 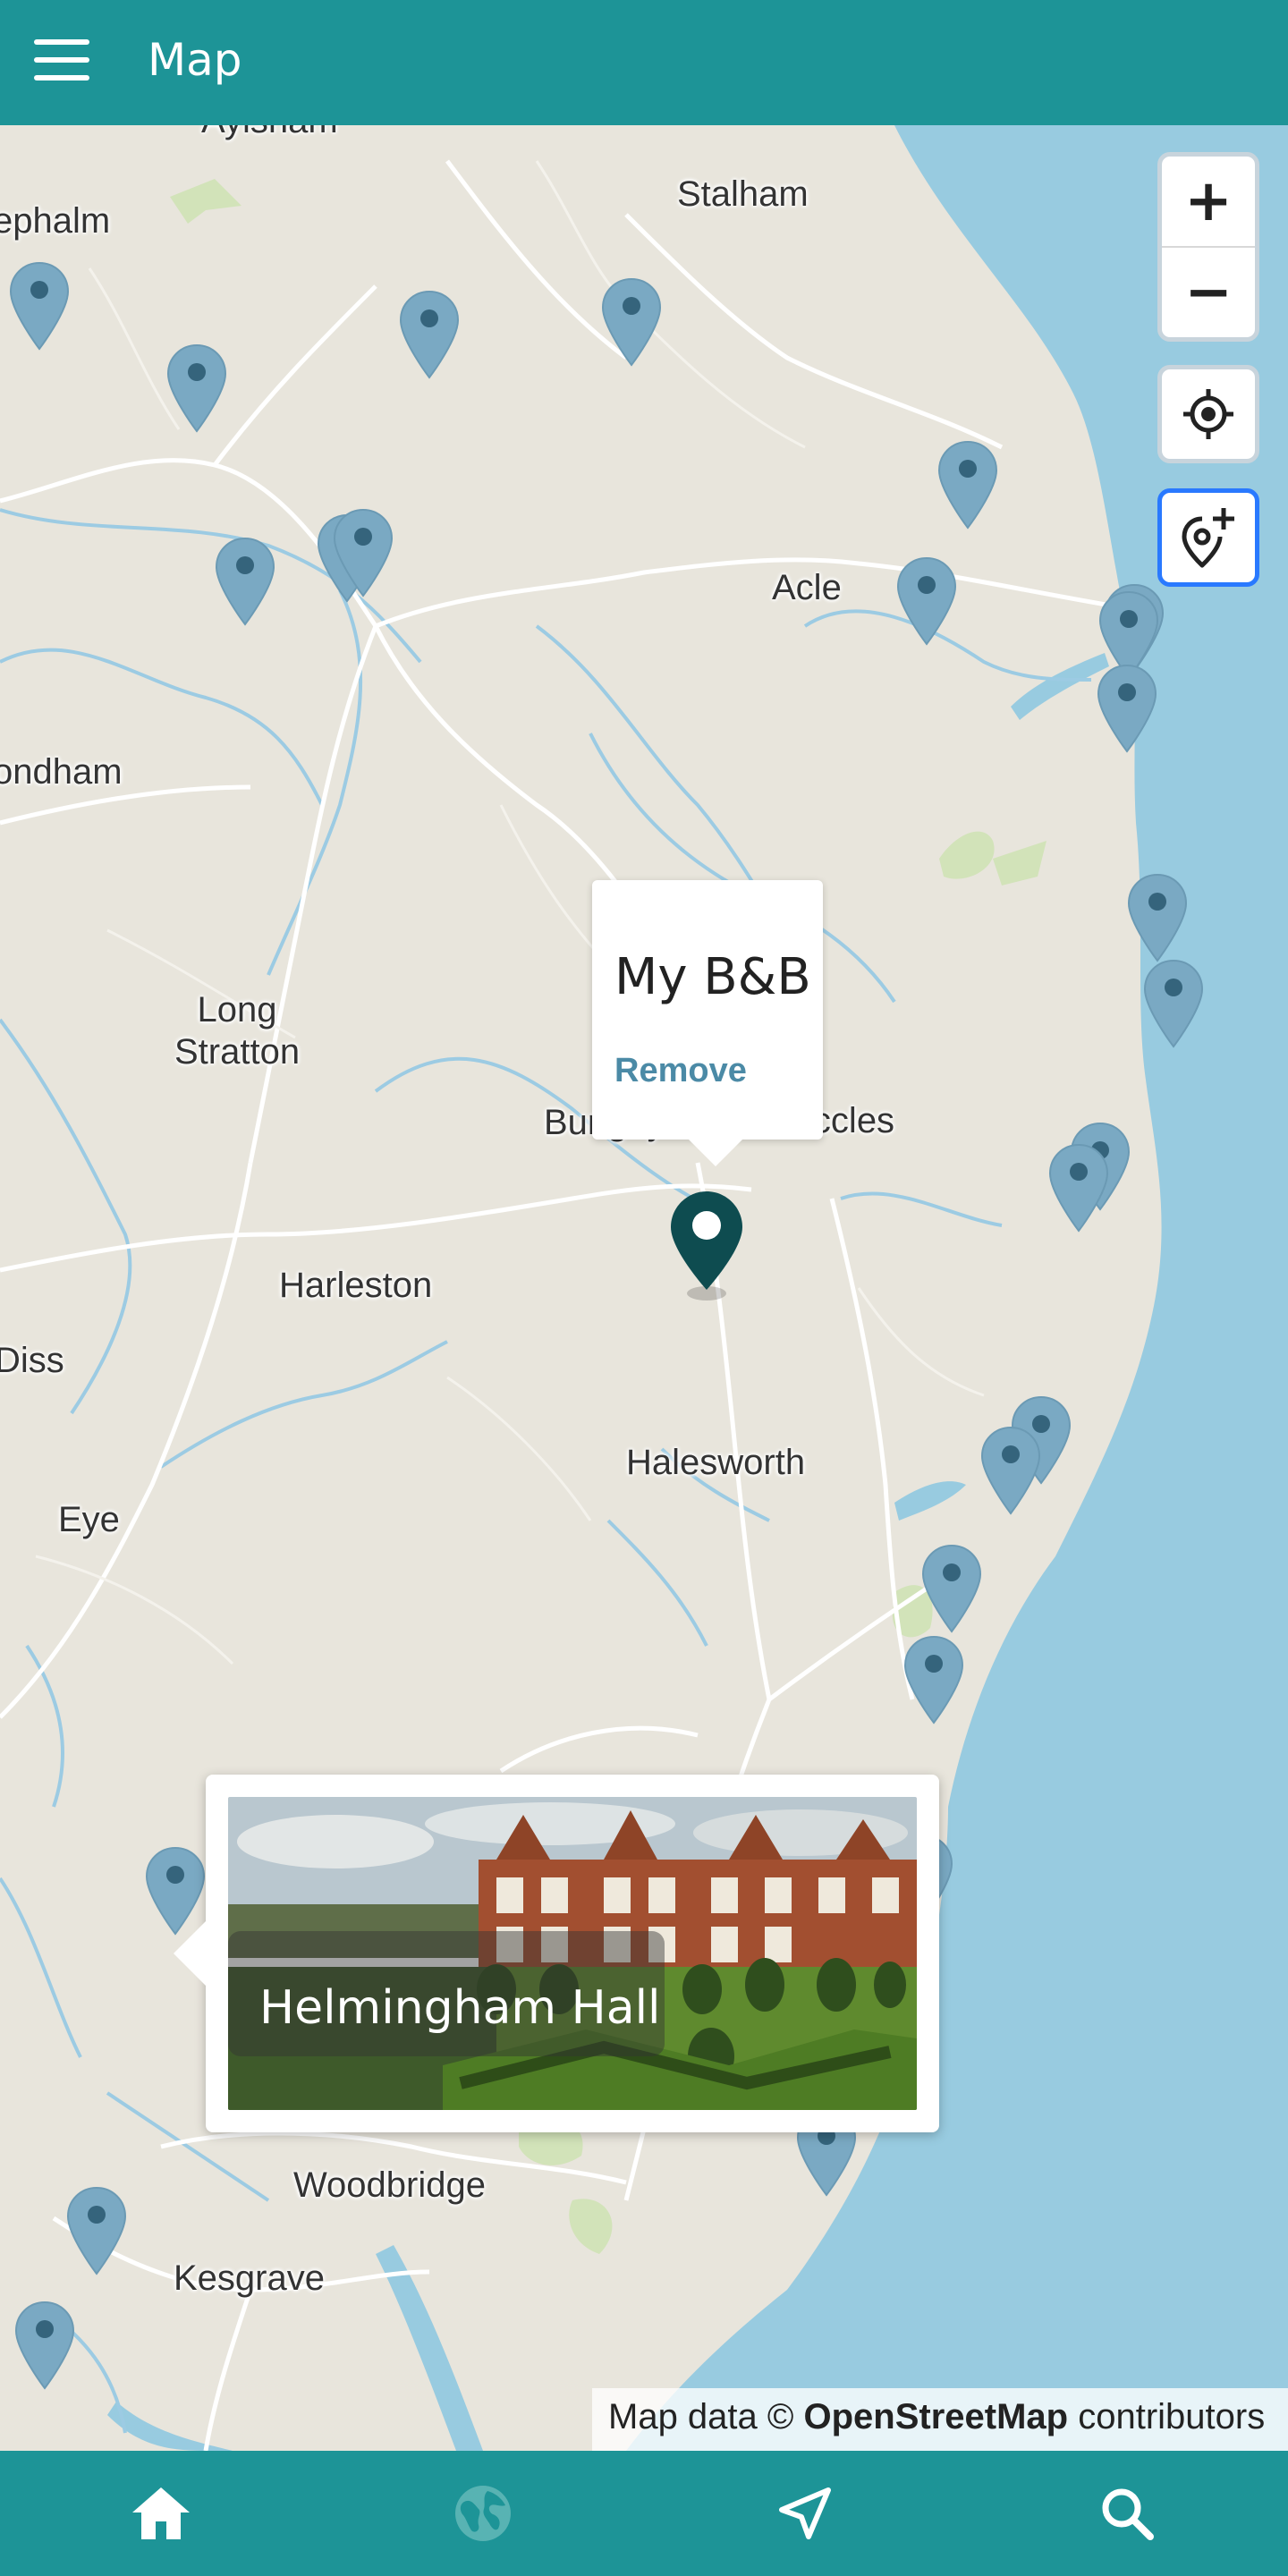 What do you see at coordinates (707, 1023) in the screenshot?
I see `marker-popup: My B&B Remove` at bounding box center [707, 1023].